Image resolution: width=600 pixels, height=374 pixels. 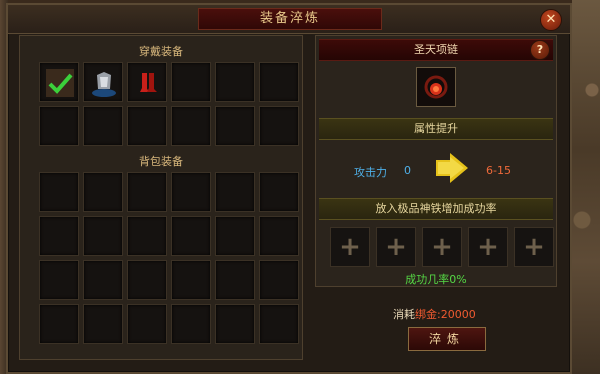 What do you see at coordinates (551, 20) in the screenshot?
I see `close-button: ✕` at bounding box center [551, 20].